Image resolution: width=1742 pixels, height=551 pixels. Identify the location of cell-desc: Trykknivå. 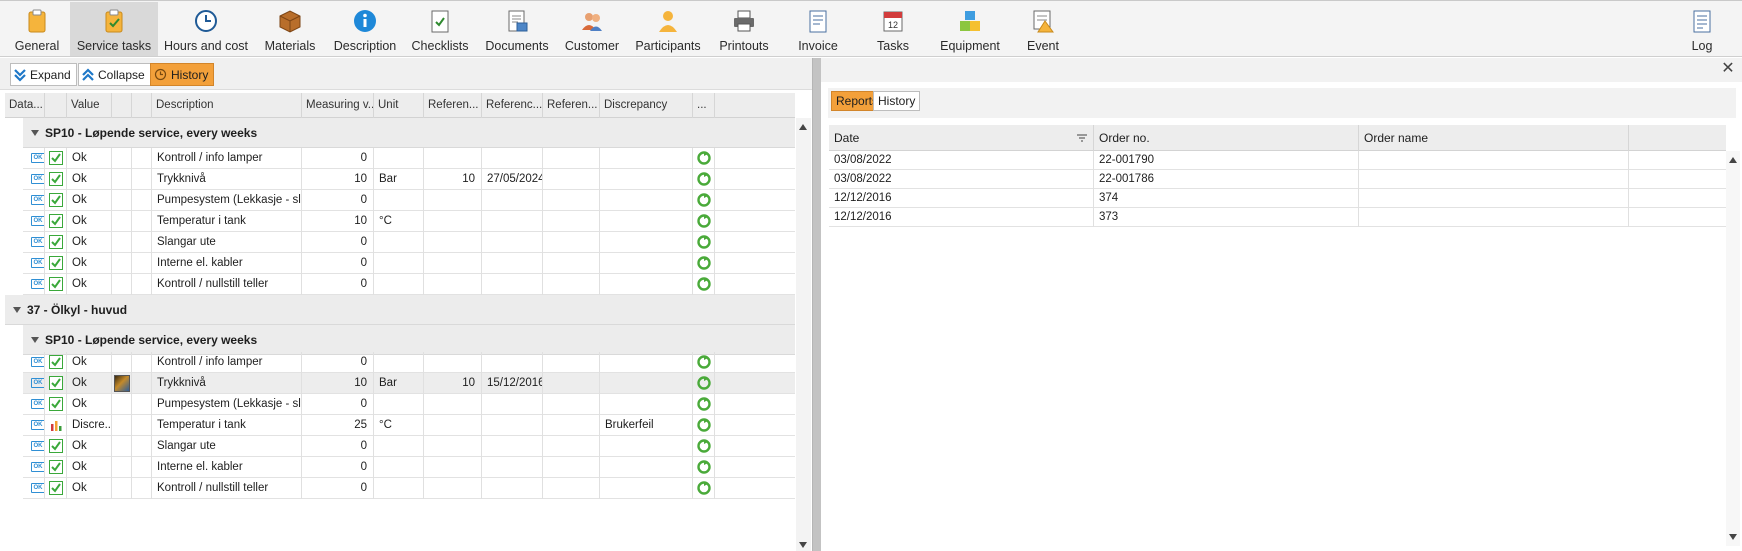
(227, 179).